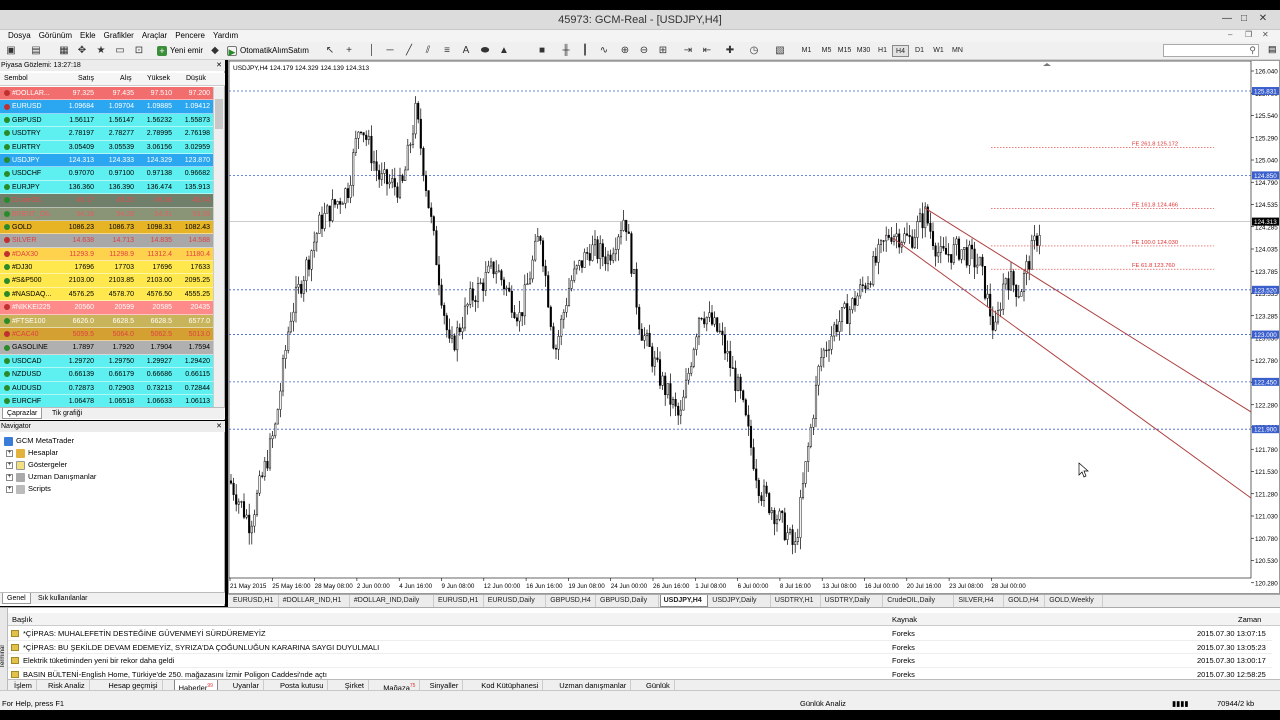 This screenshot has width=1280, height=720. I want to click on market-watch-row: EURUSD 1.09684 1.09704 1.09885 1.09412, so click(106, 107).